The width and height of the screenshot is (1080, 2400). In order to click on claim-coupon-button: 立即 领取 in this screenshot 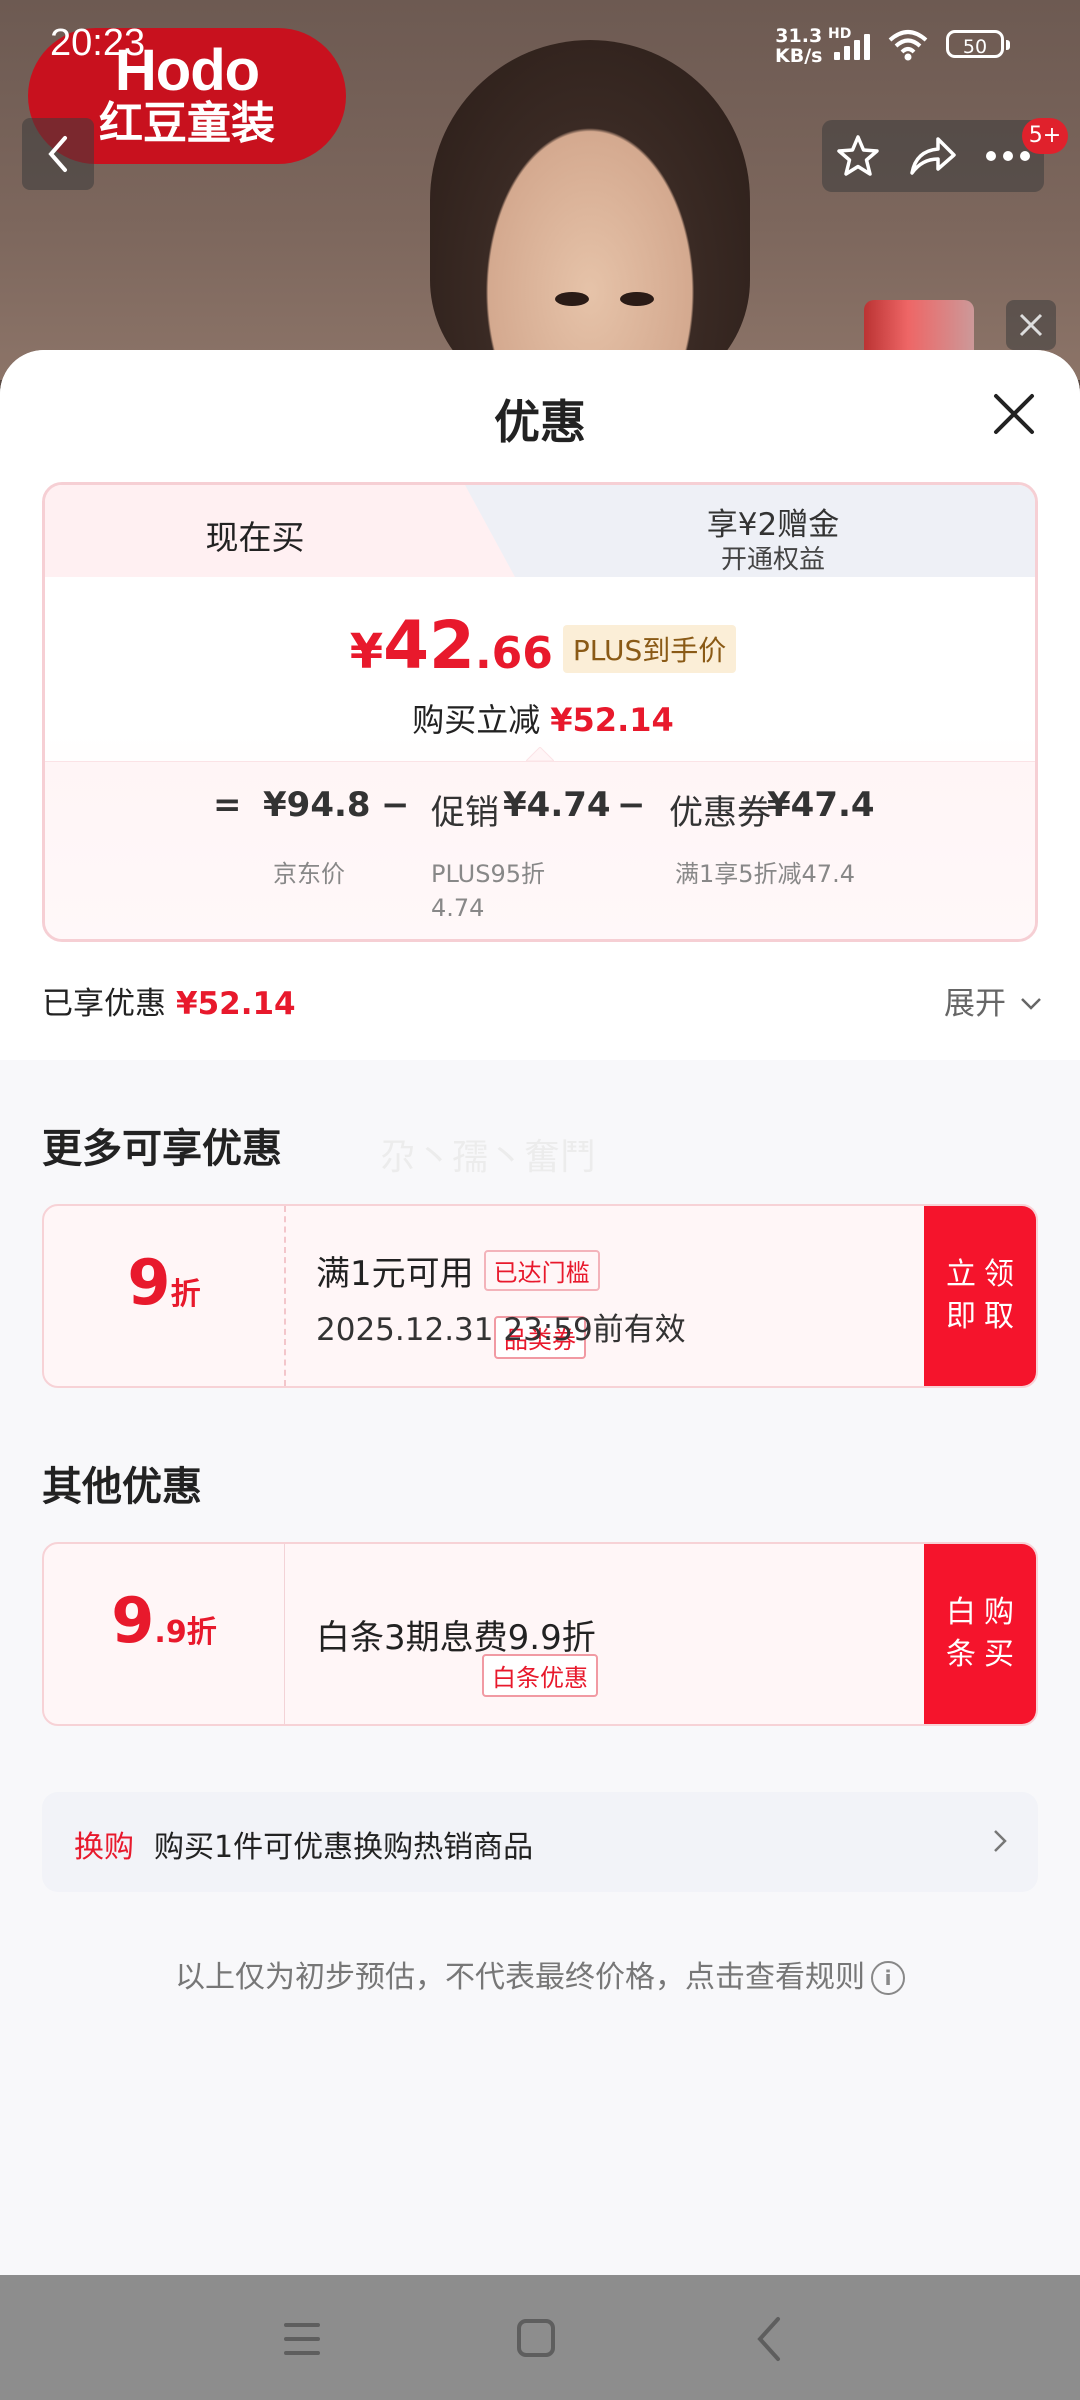, I will do `click(980, 1296)`.